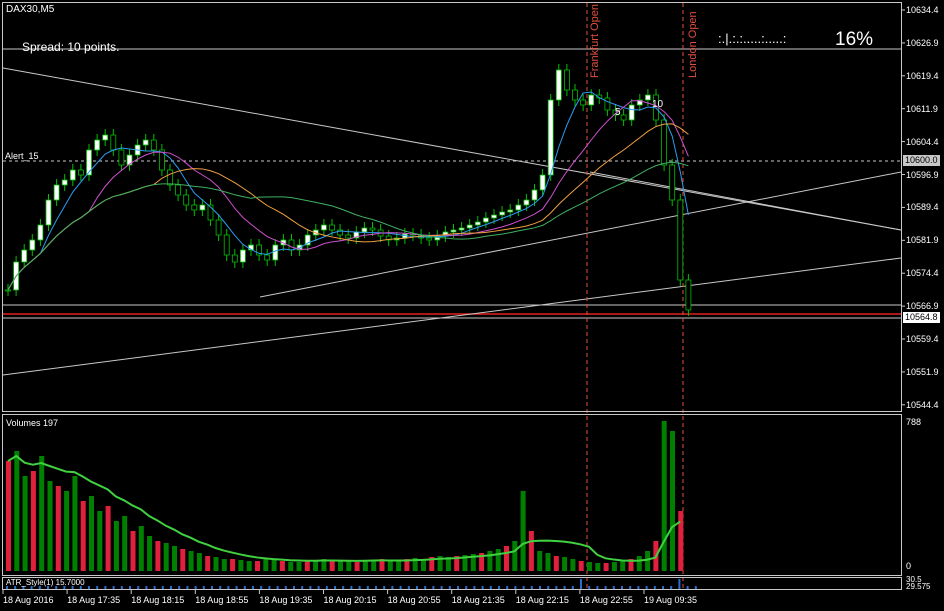  I want to click on volume-min-tick: 0, so click(909, 566).